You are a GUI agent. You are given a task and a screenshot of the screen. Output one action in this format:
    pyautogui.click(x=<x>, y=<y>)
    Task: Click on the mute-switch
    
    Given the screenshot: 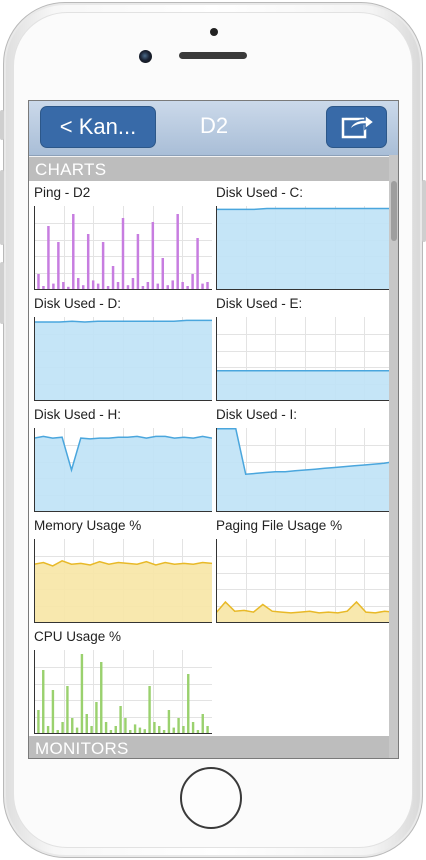 What is the action you would take?
    pyautogui.click(x=2, y=125)
    